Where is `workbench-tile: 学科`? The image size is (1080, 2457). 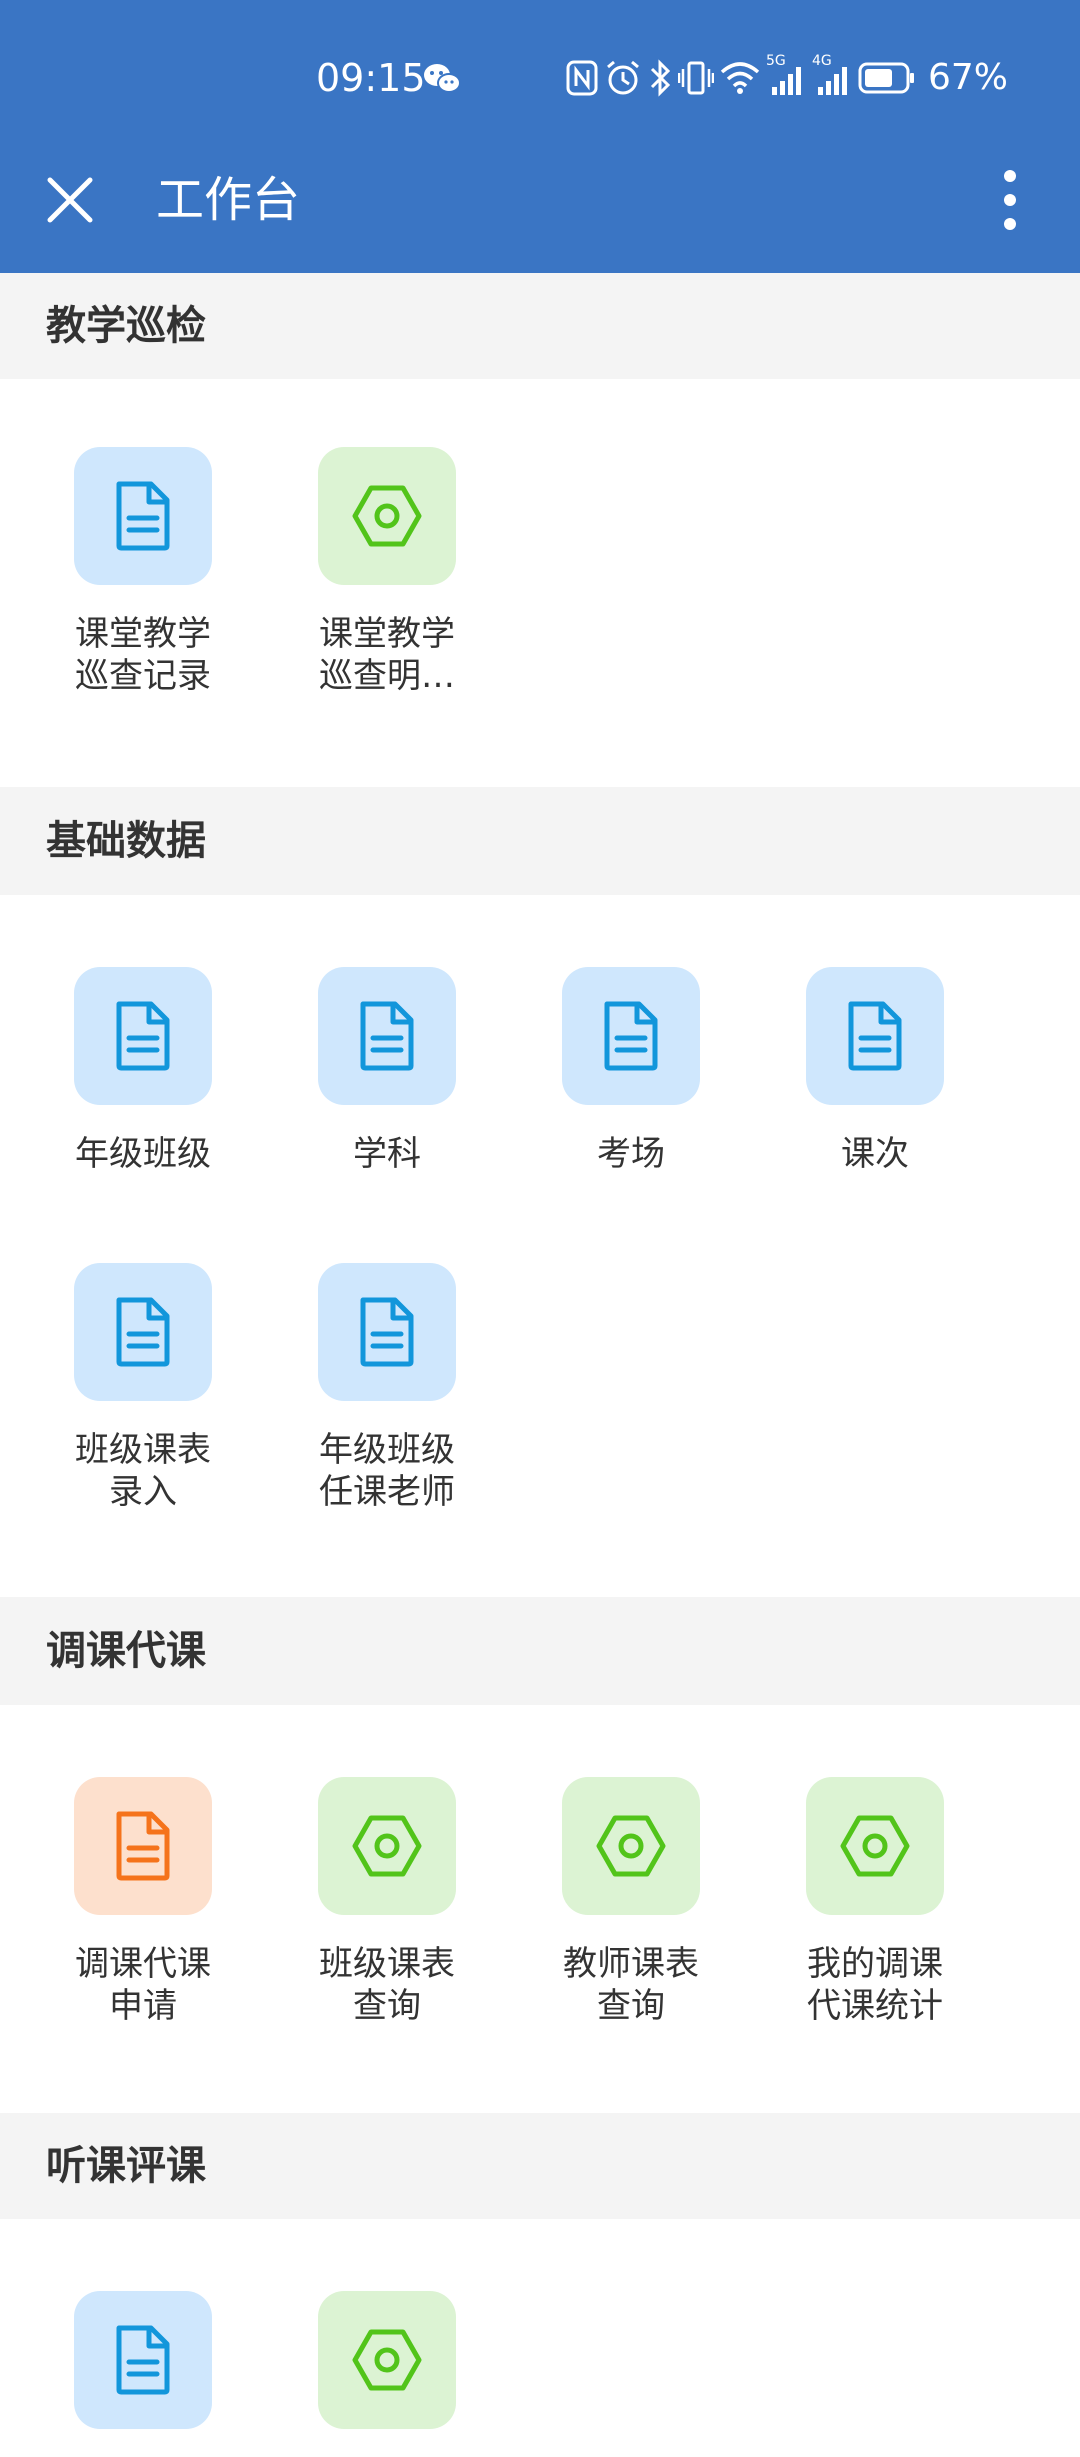
workbench-tile: 学科 is located at coordinates (387, 1071).